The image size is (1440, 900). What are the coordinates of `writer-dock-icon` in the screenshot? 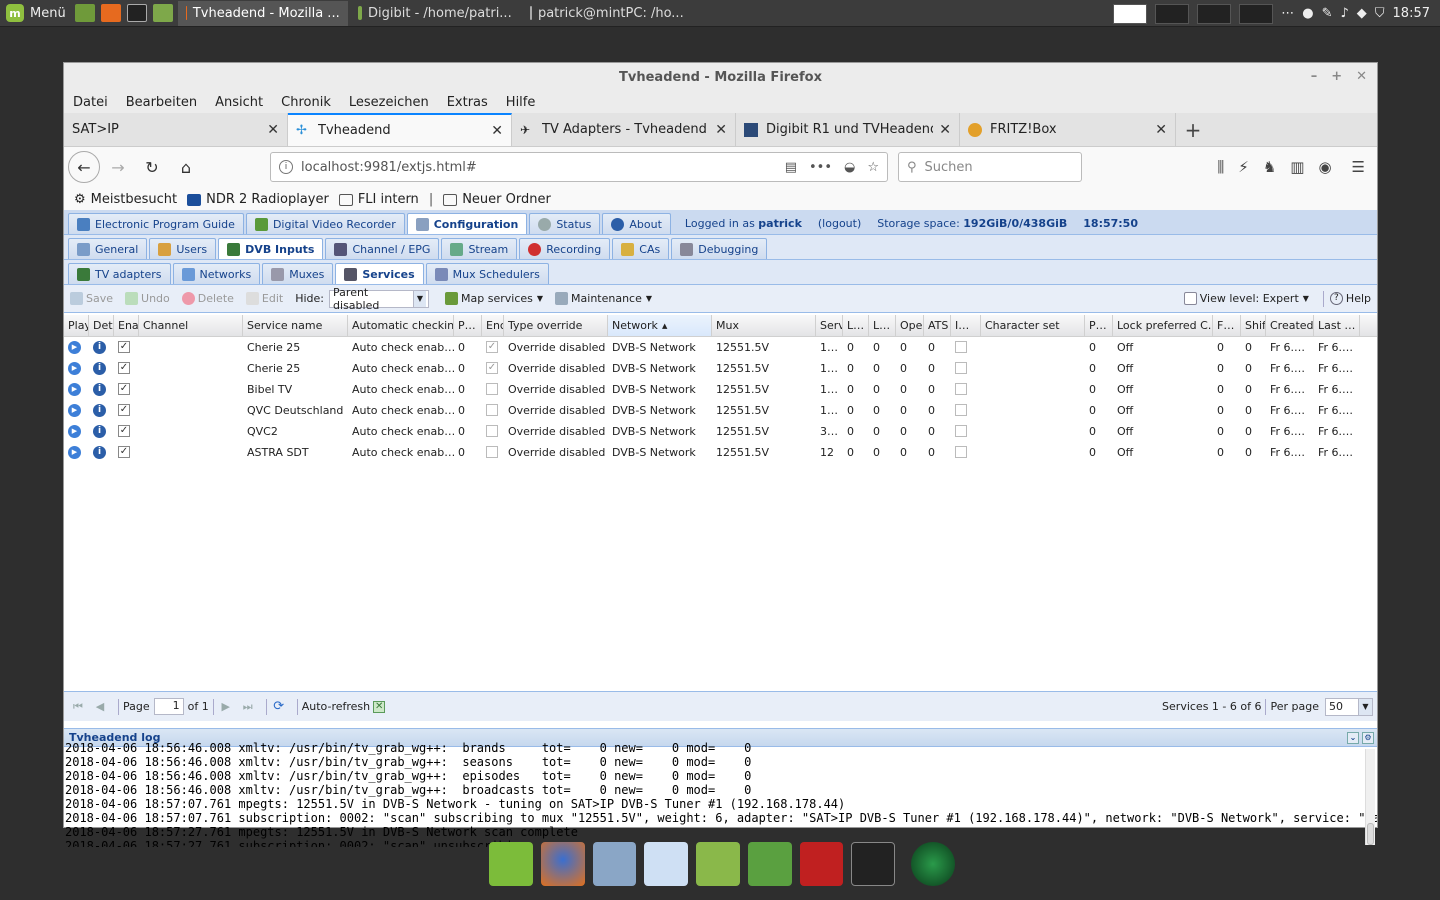 It's located at (666, 864).